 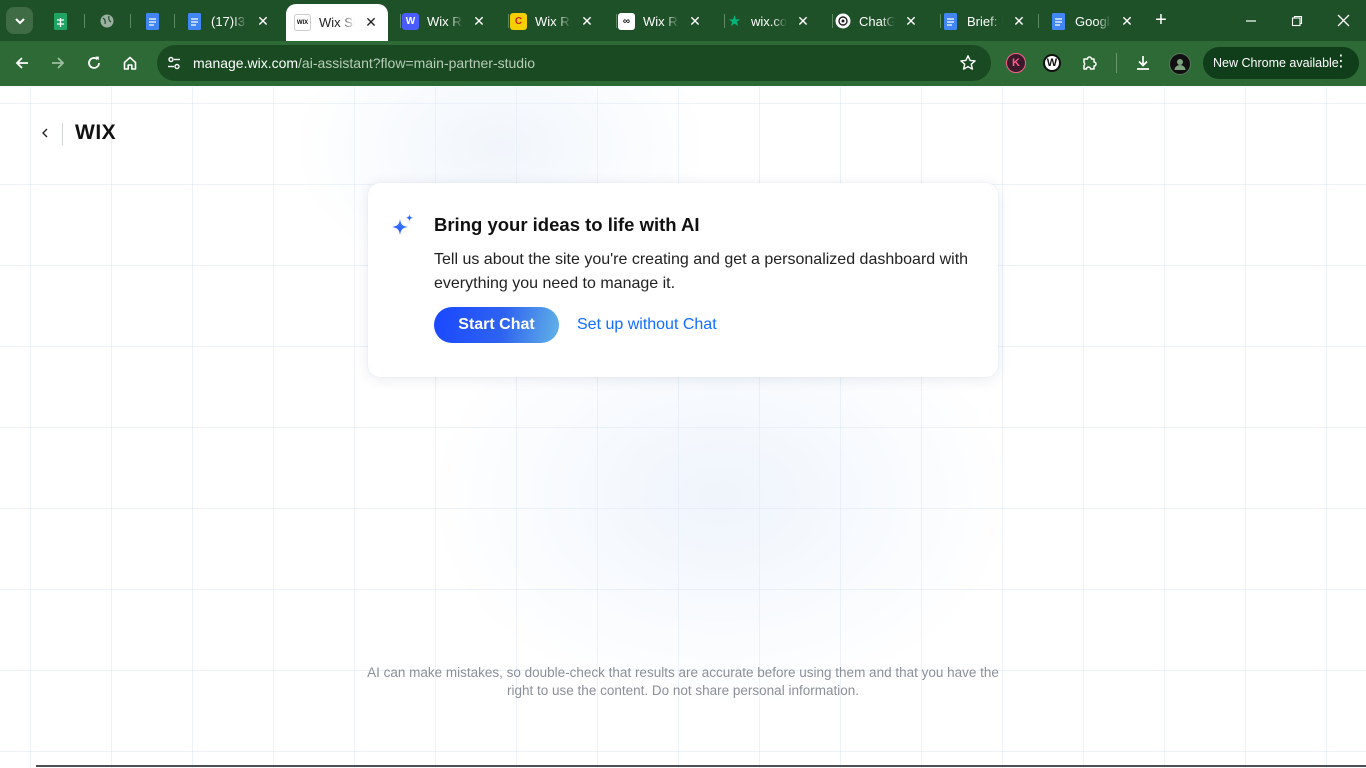 I want to click on tab: ChatGI ✕, so click(x=876, y=21).